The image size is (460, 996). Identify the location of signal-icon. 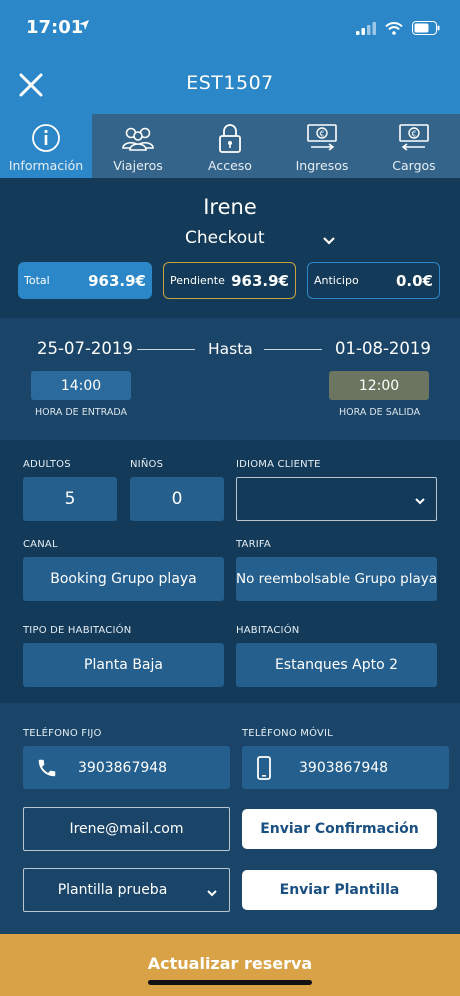
(366, 29).